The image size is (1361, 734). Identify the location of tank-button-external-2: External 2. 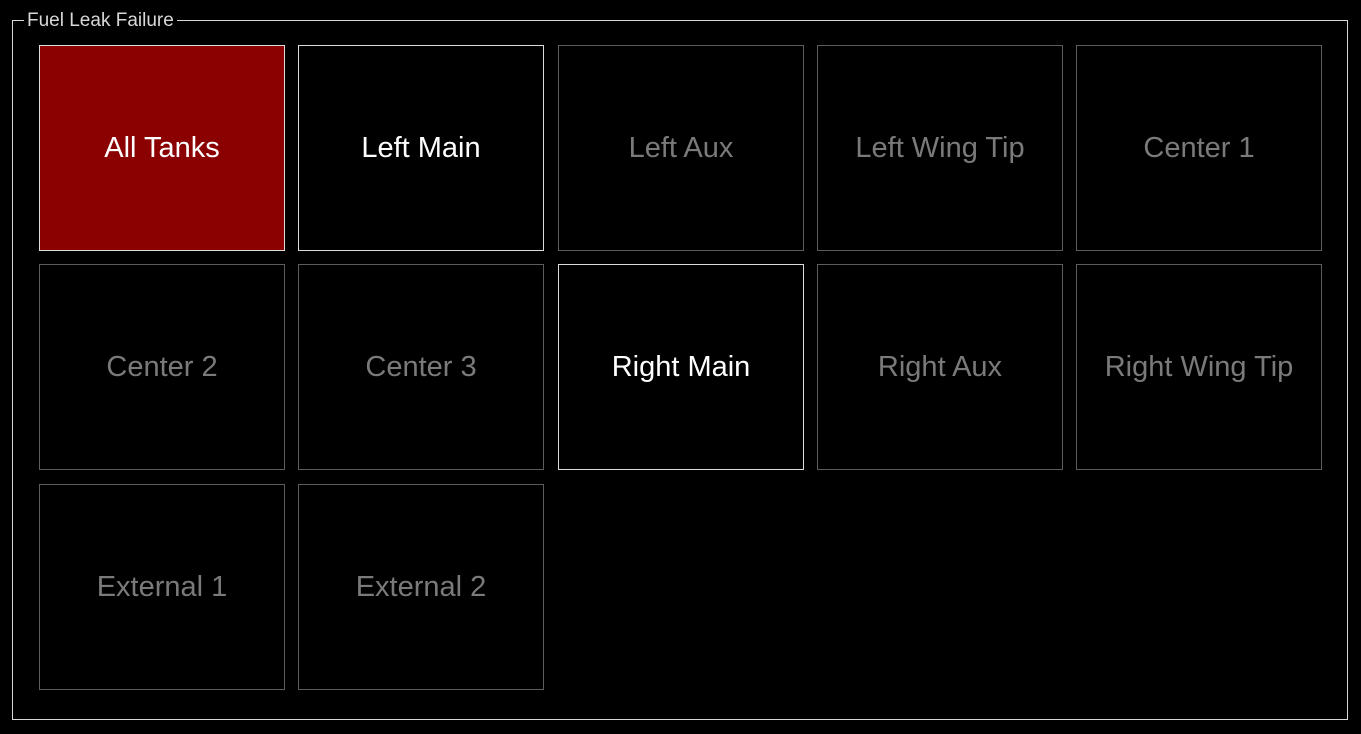
(421, 587).